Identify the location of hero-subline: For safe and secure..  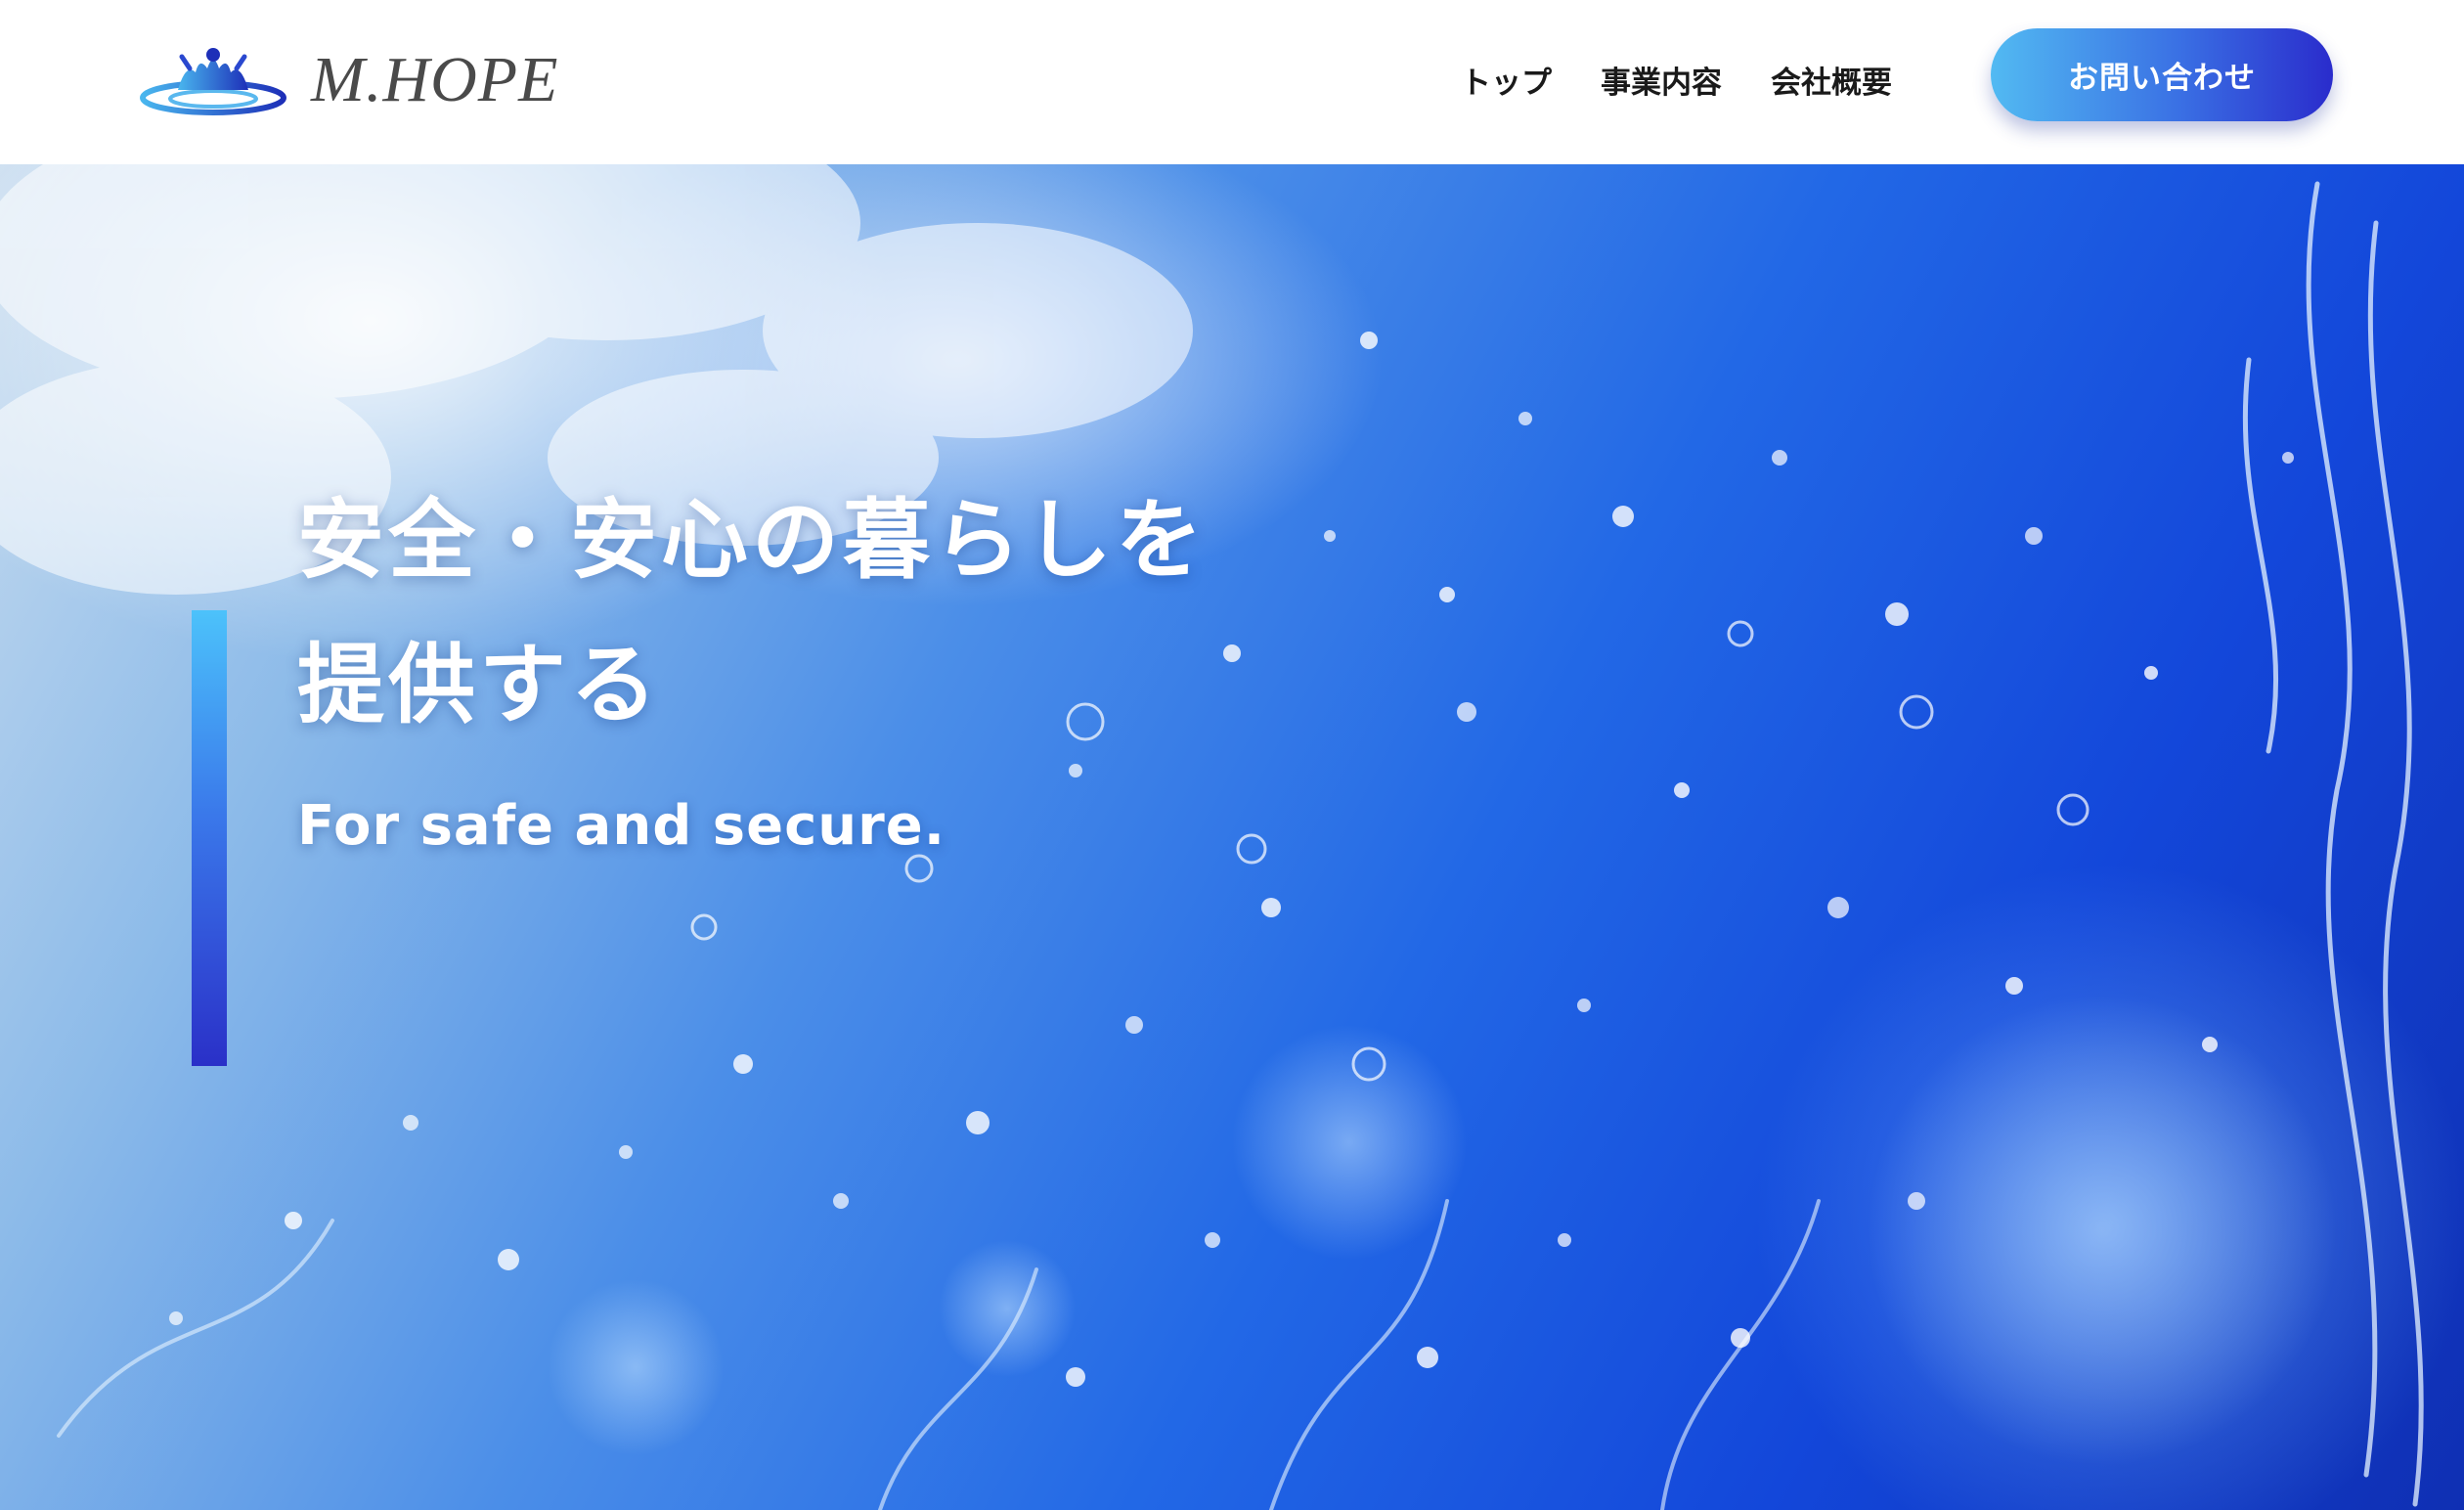
(621, 826).